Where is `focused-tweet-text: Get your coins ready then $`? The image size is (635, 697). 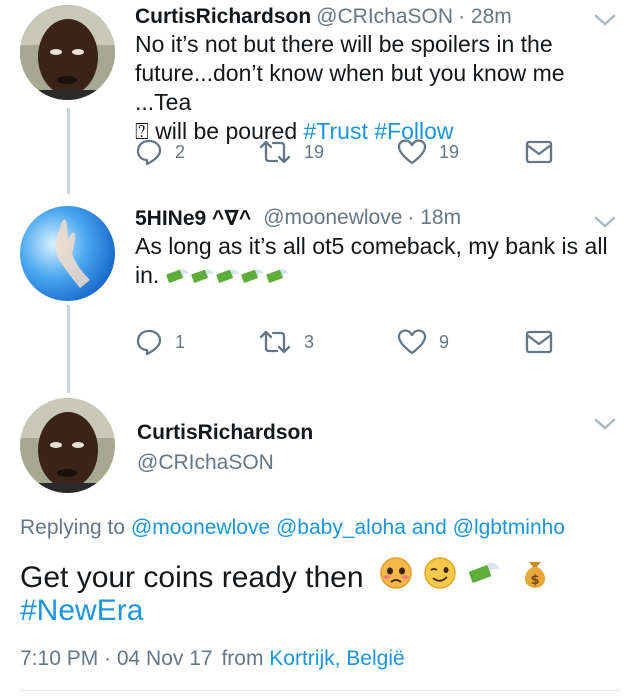 focused-tweet-text: Get your coins ready then $ is located at coordinates (286, 576).